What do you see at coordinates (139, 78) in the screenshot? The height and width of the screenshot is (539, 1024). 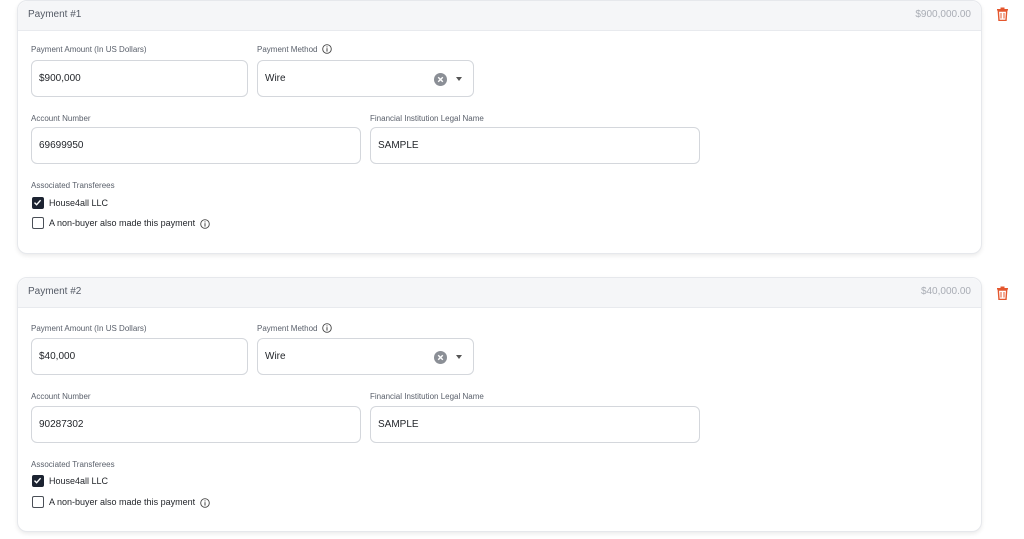 I see `payment-amount-input: $900,000` at bounding box center [139, 78].